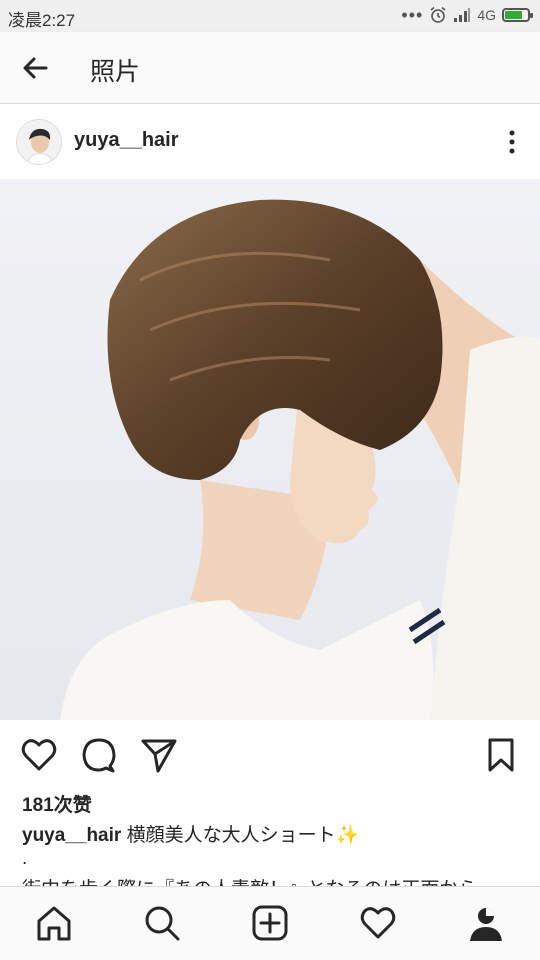 The width and height of the screenshot is (540, 960). I want to click on arrow-left-icon, so click(36, 68).